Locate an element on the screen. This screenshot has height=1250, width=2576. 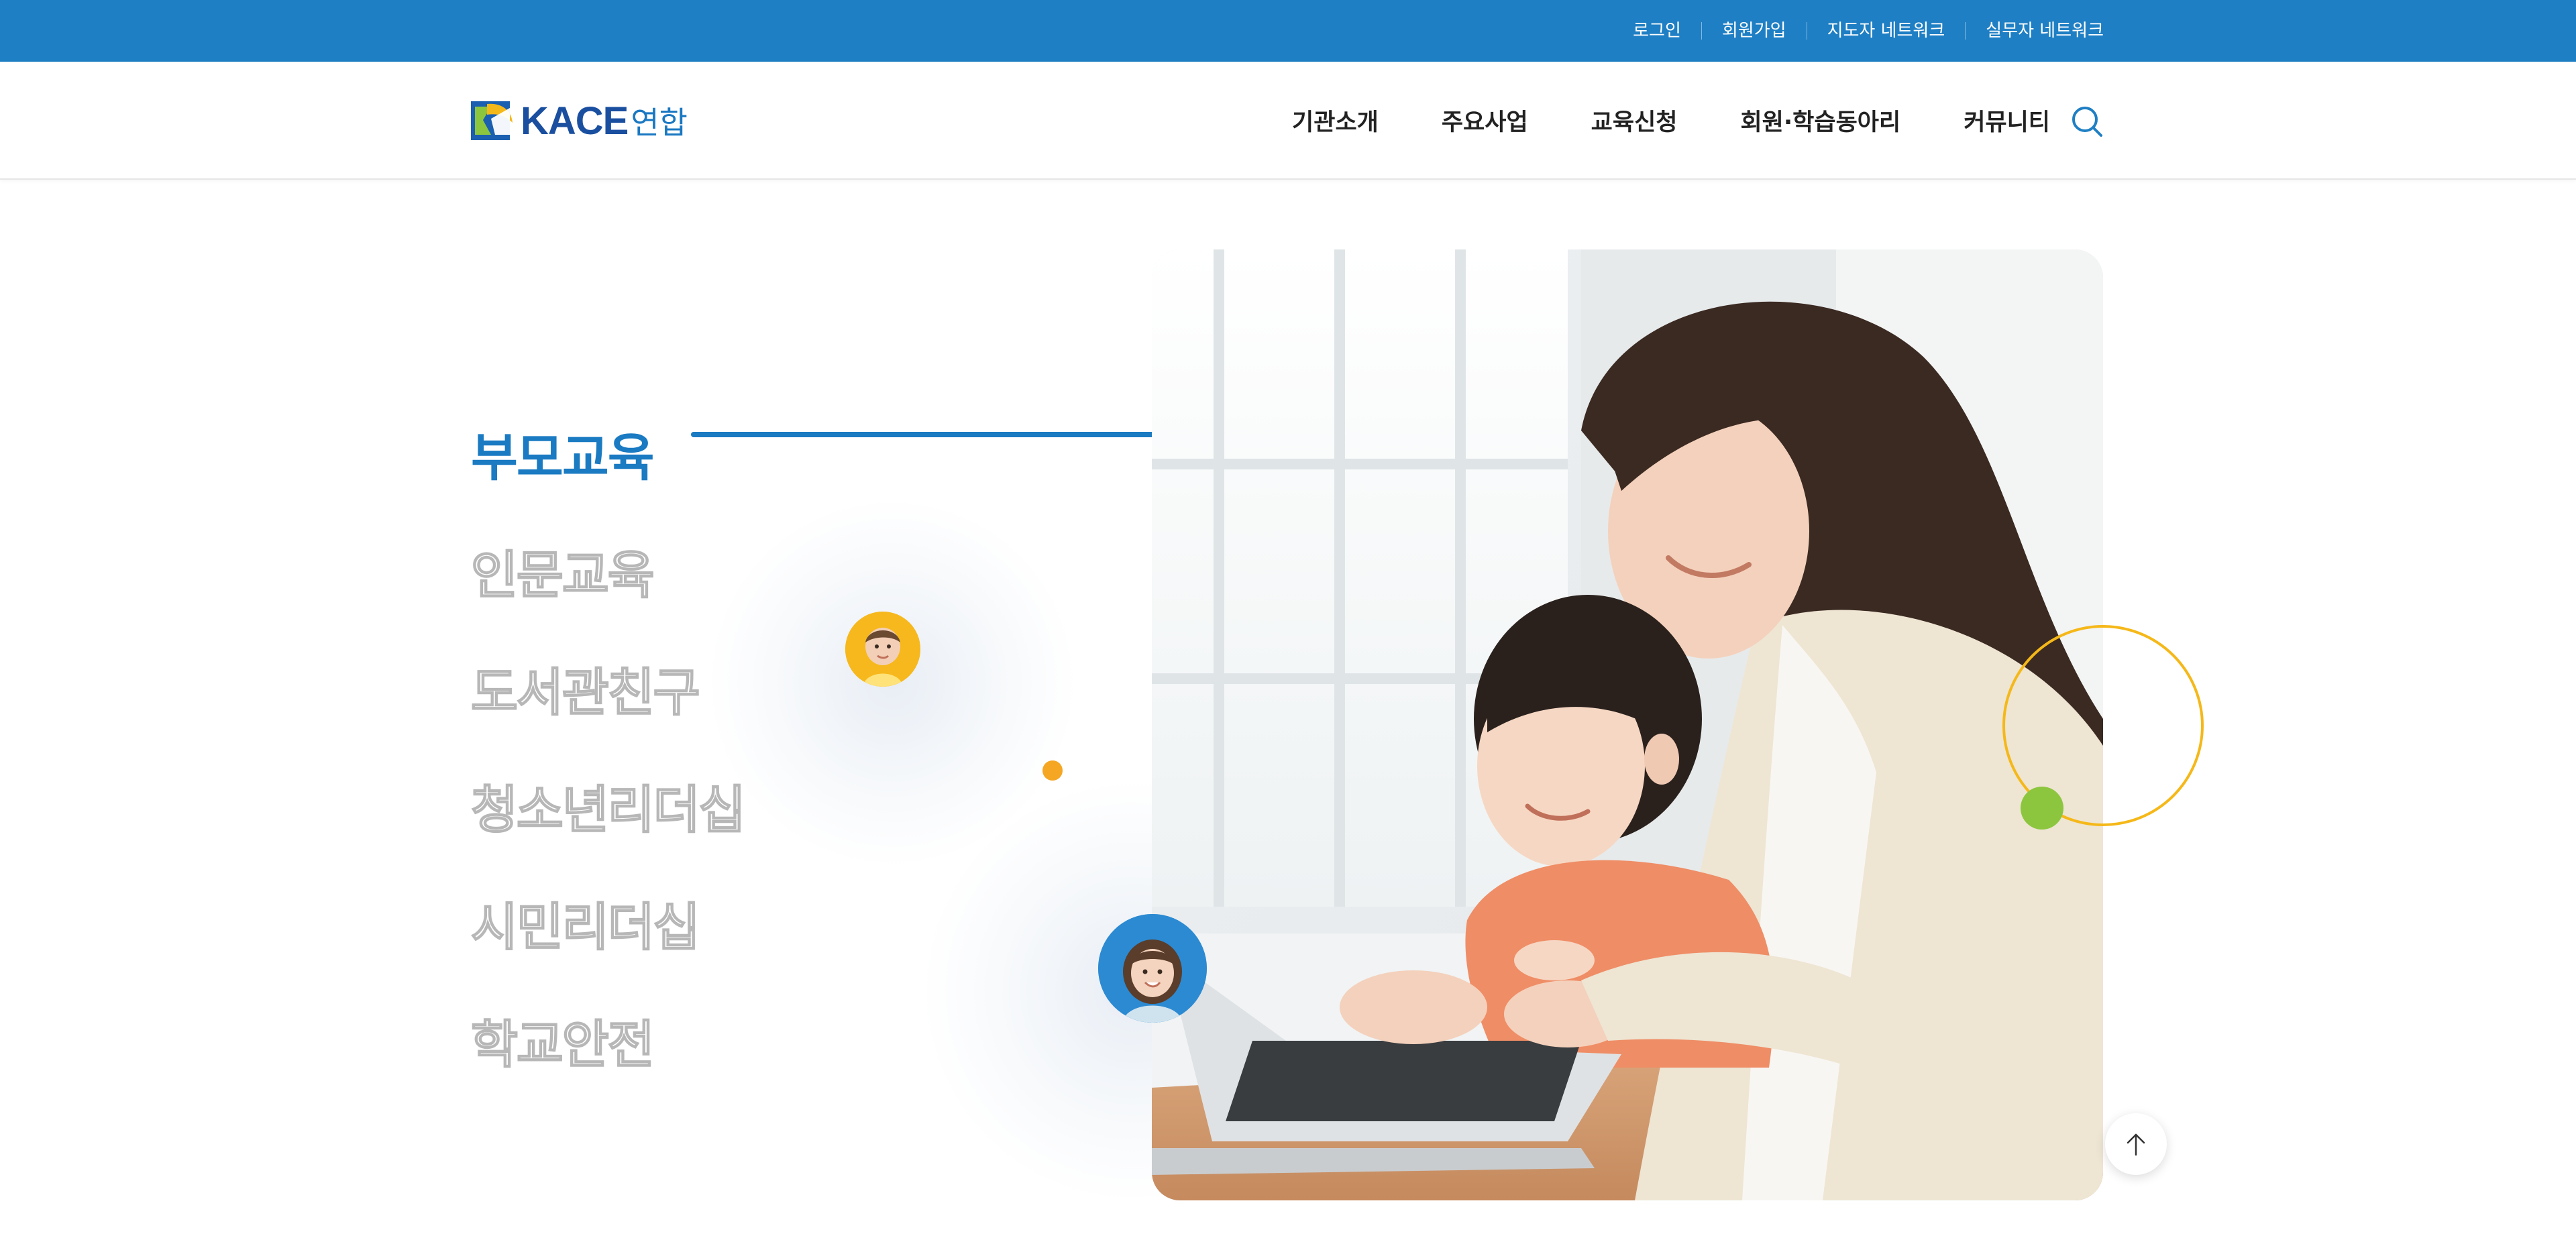
nav-item-community: 커뮤니티 is located at coordinates (2007, 120).